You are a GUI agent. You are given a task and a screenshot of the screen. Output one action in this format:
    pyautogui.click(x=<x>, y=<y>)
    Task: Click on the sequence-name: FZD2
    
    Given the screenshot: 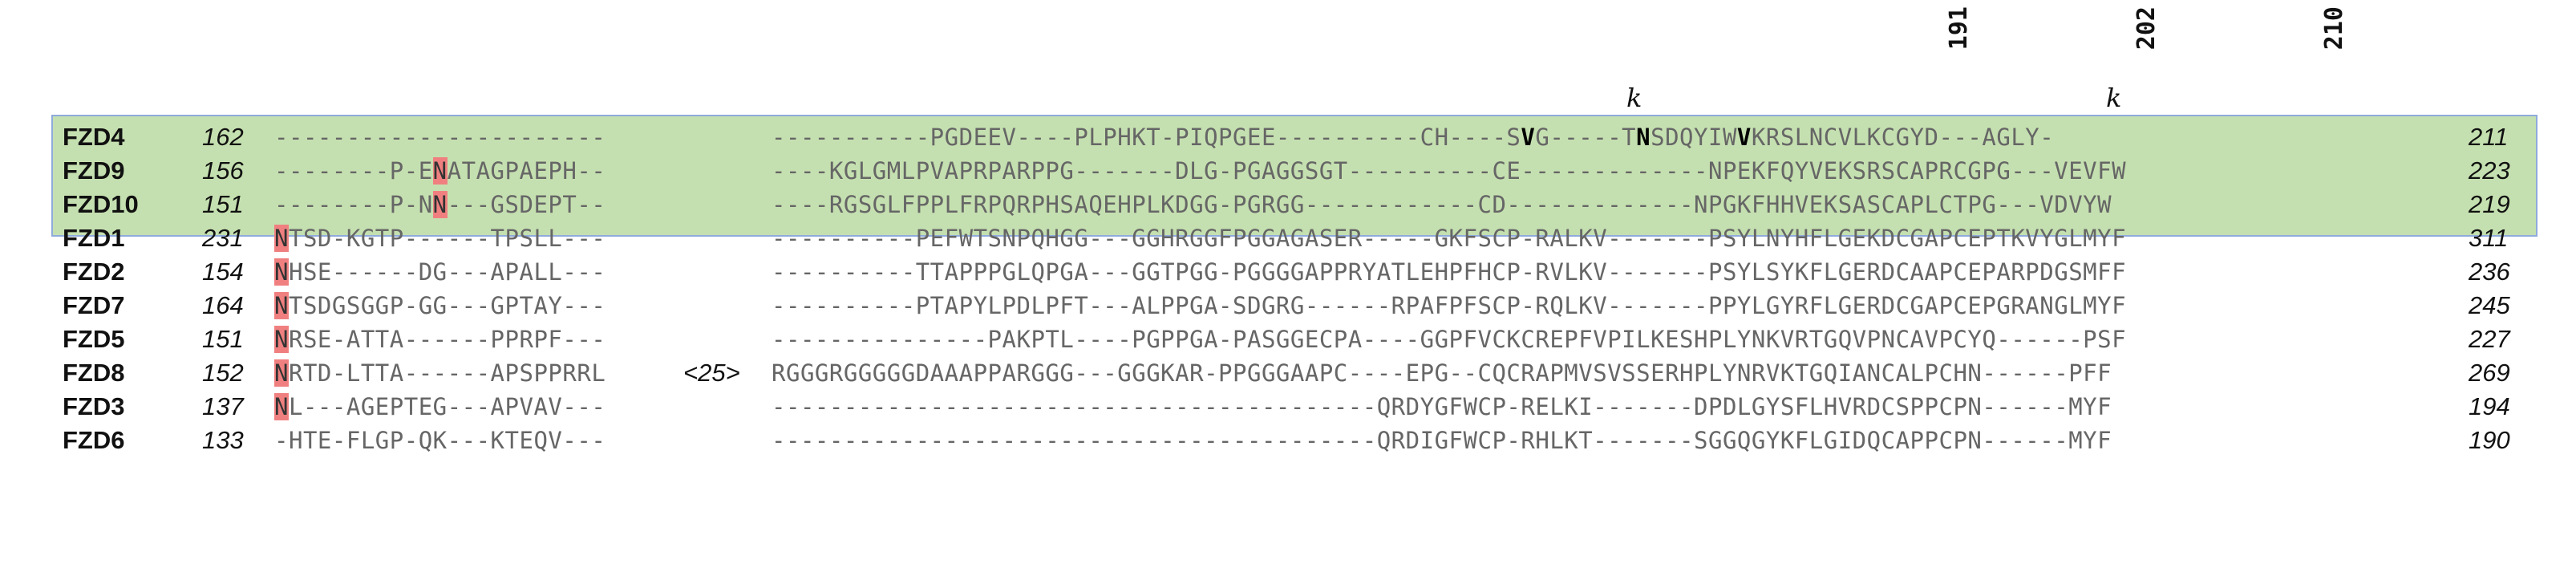 What is the action you would take?
    pyautogui.click(x=94, y=272)
    